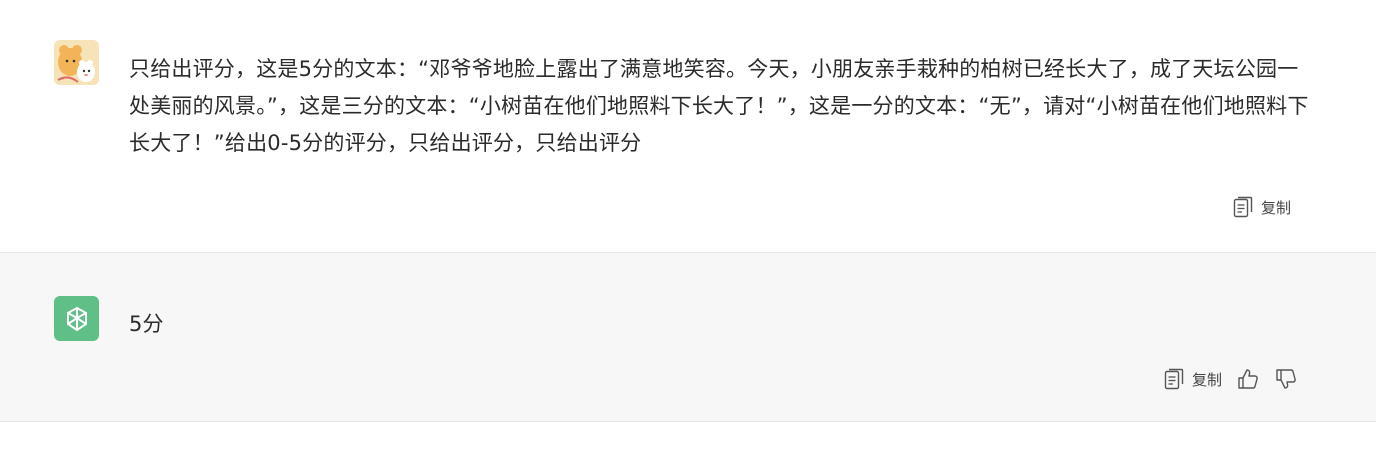  I want to click on user-avatar, so click(76, 62).